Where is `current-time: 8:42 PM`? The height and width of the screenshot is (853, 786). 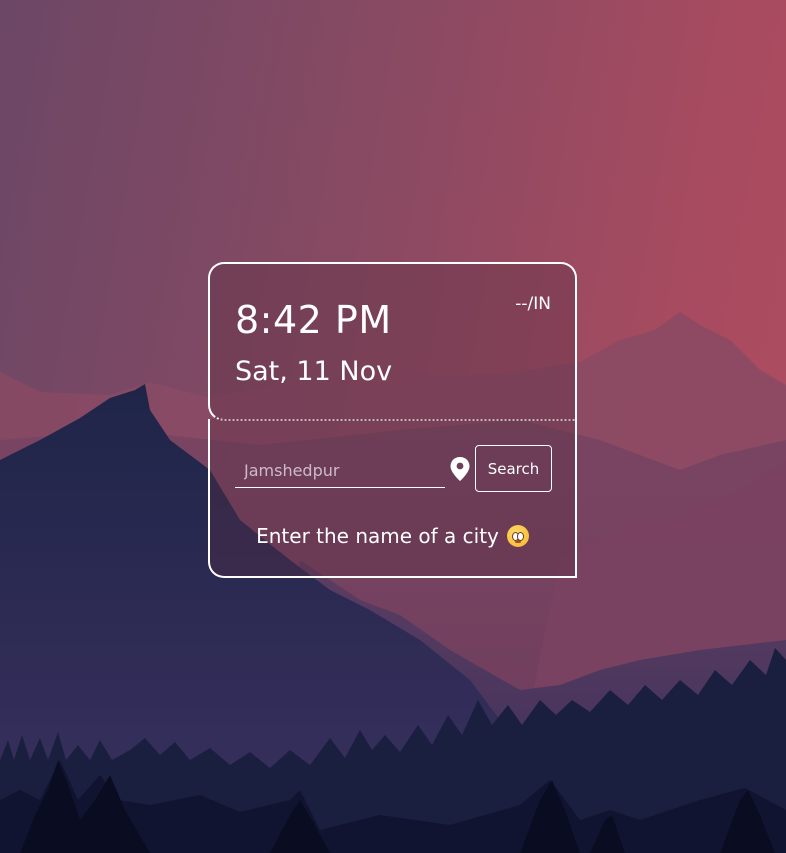 current-time: 8:42 PM is located at coordinates (313, 320).